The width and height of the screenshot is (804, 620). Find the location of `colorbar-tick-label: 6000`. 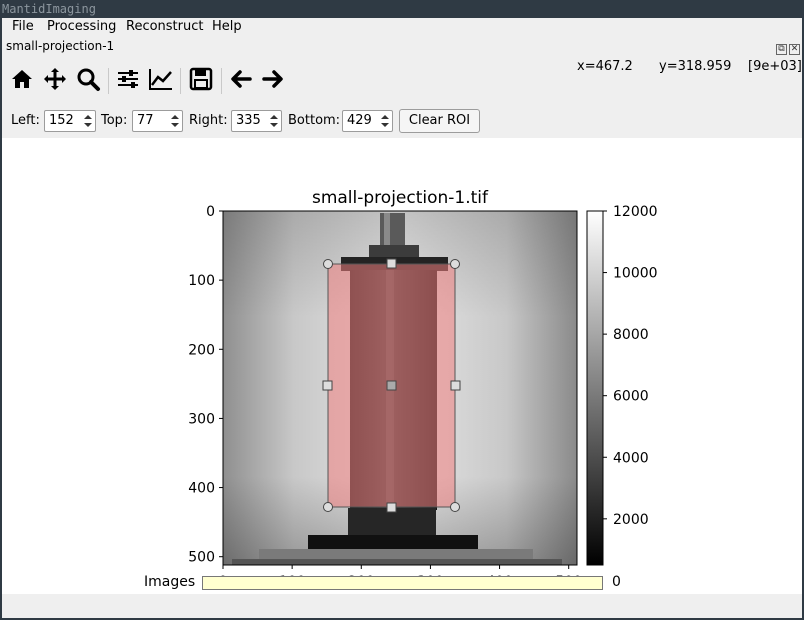

colorbar-tick-label: 6000 is located at coordinates (631, 397).